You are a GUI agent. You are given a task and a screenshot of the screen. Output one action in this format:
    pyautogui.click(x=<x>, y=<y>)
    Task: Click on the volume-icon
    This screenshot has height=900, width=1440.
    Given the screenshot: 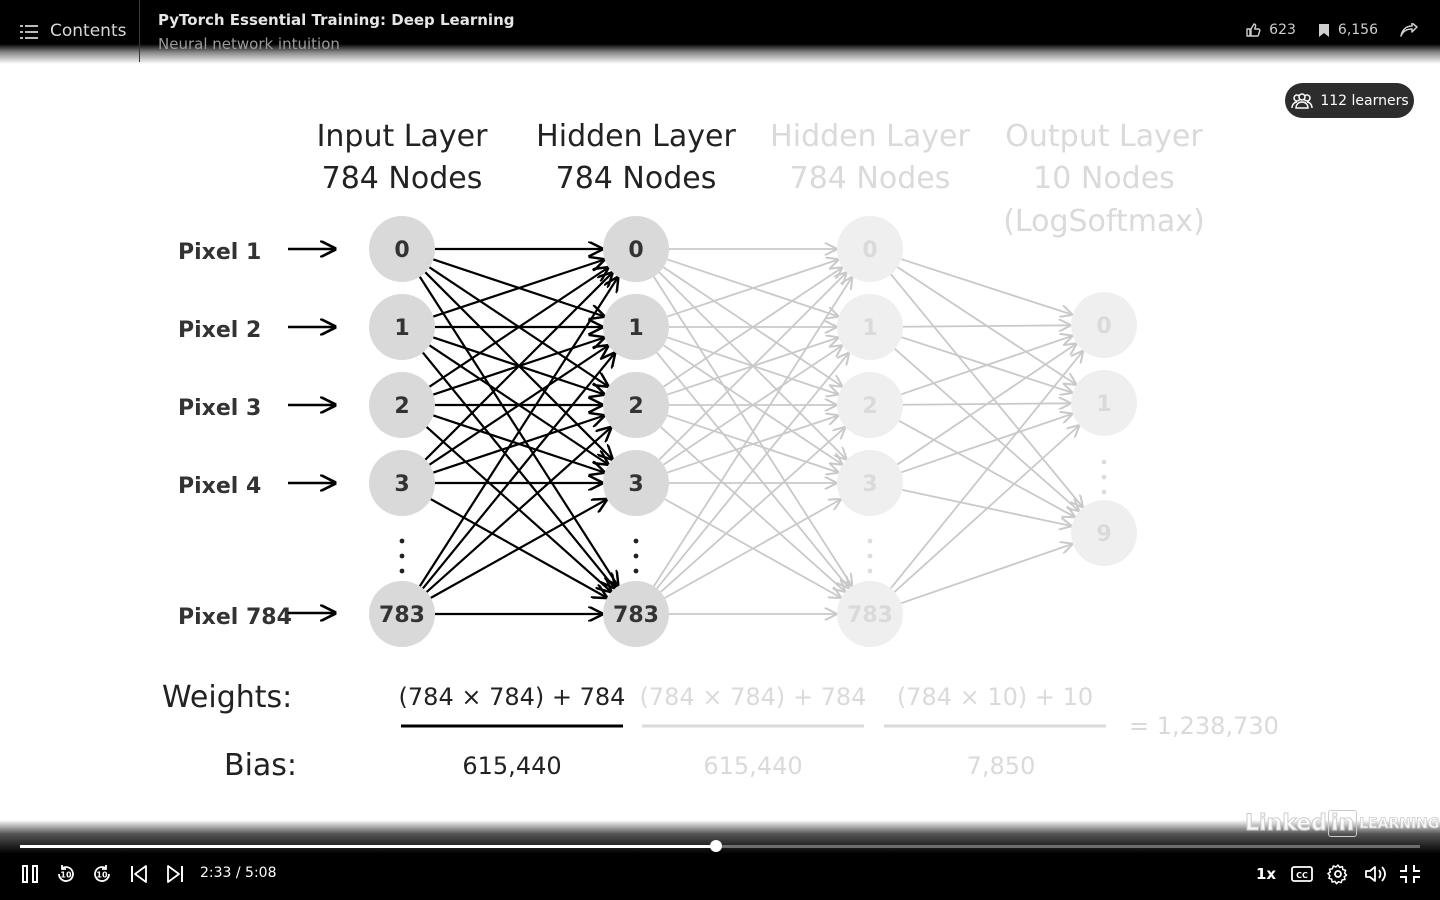 What is the action you would take?
    pyautogui.click(x=1375, y=874)
    